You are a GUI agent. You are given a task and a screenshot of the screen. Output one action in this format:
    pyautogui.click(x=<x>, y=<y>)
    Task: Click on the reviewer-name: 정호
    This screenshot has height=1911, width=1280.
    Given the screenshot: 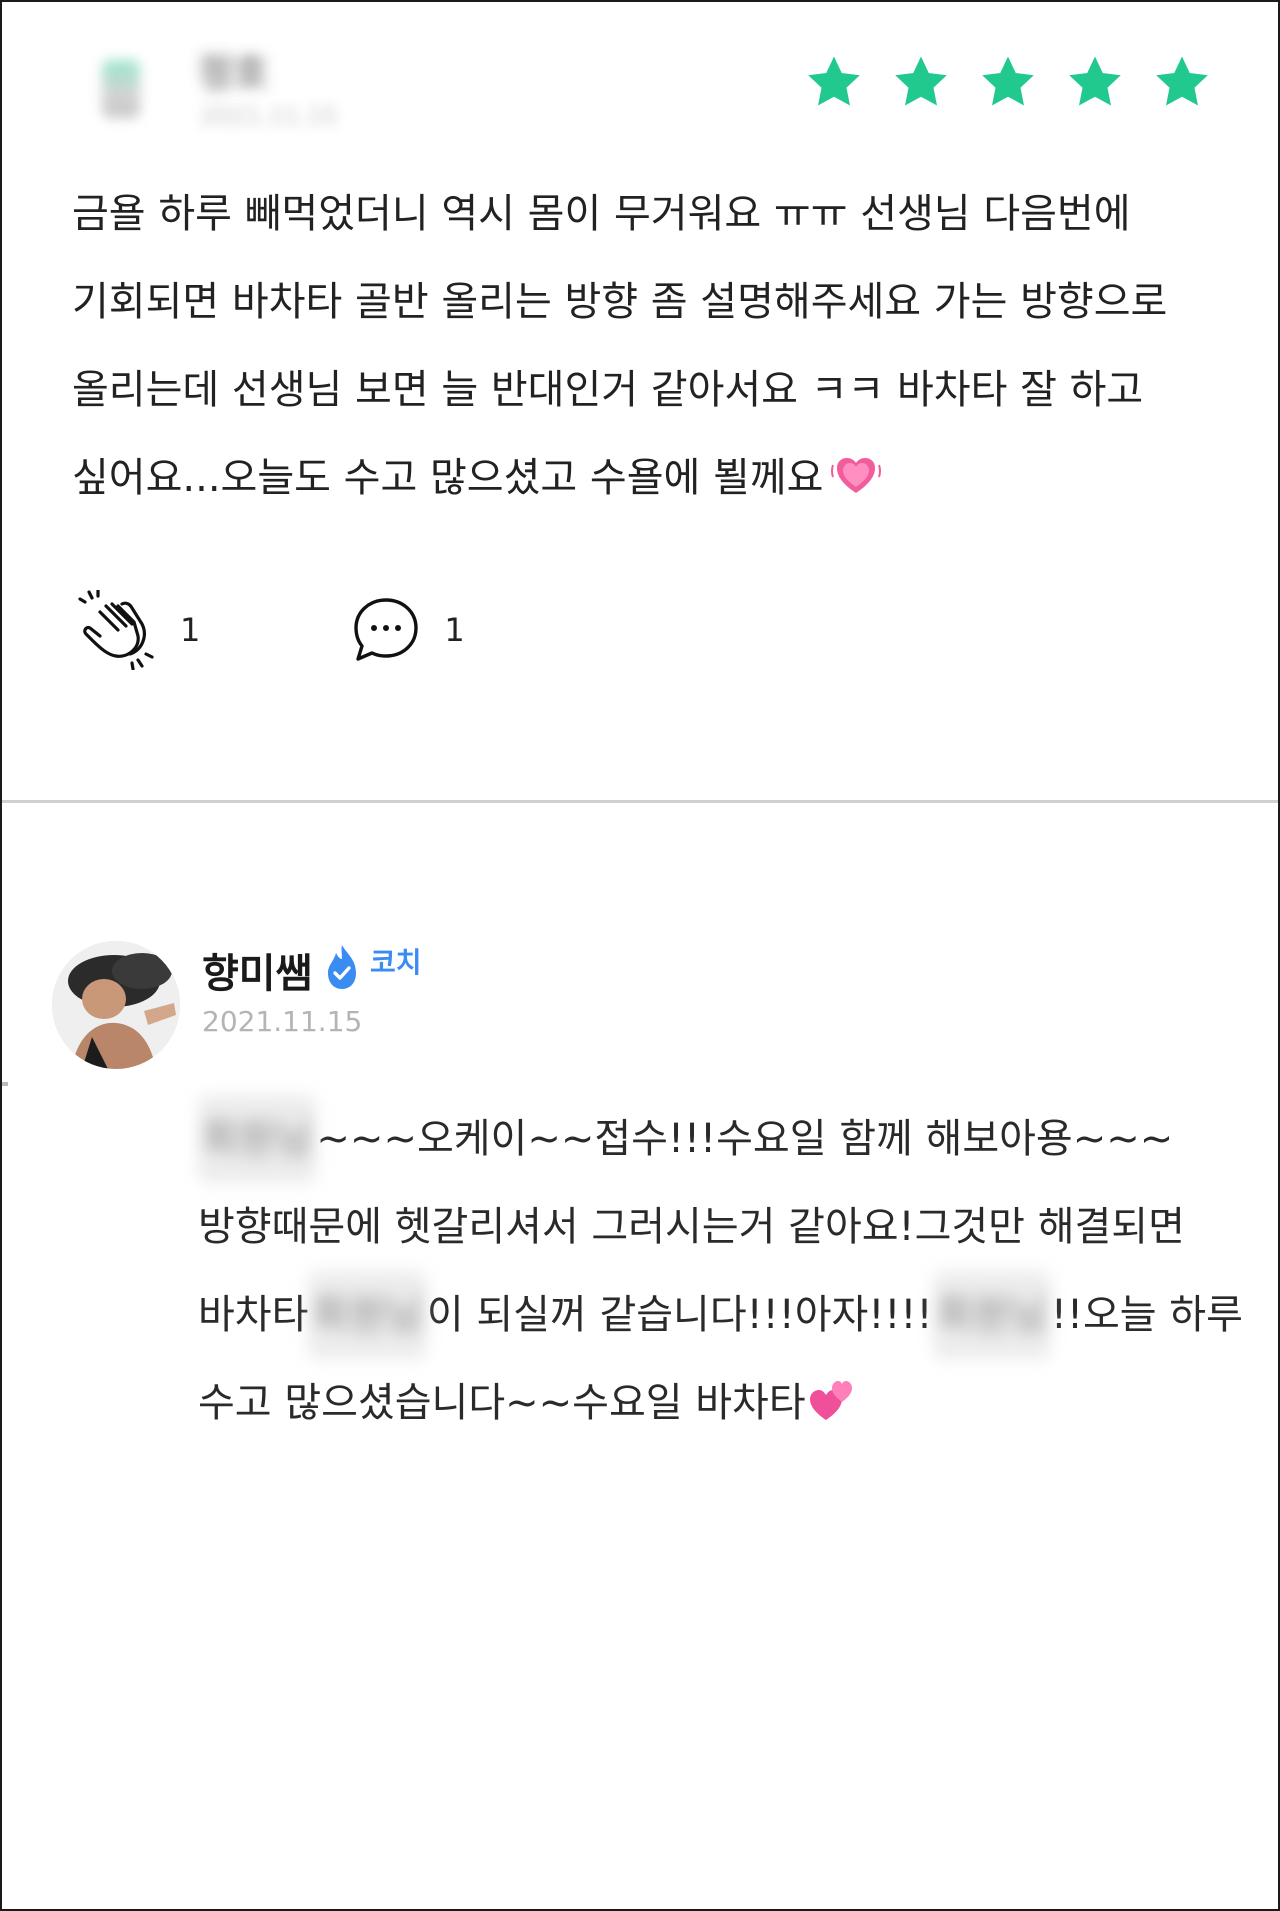 What is the action you would take?
    pyautogui.click(x=233, y=69)
    